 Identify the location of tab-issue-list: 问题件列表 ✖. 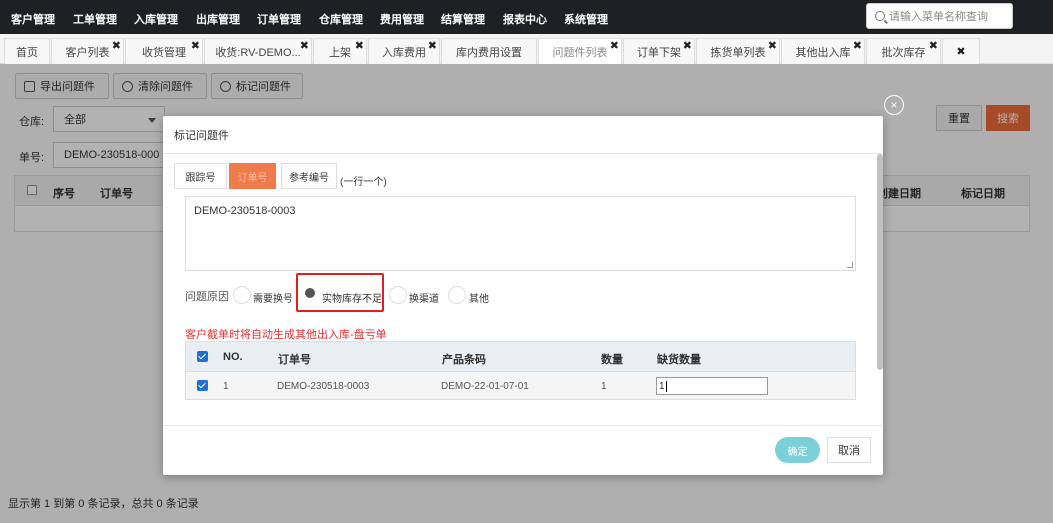
(580, 51).